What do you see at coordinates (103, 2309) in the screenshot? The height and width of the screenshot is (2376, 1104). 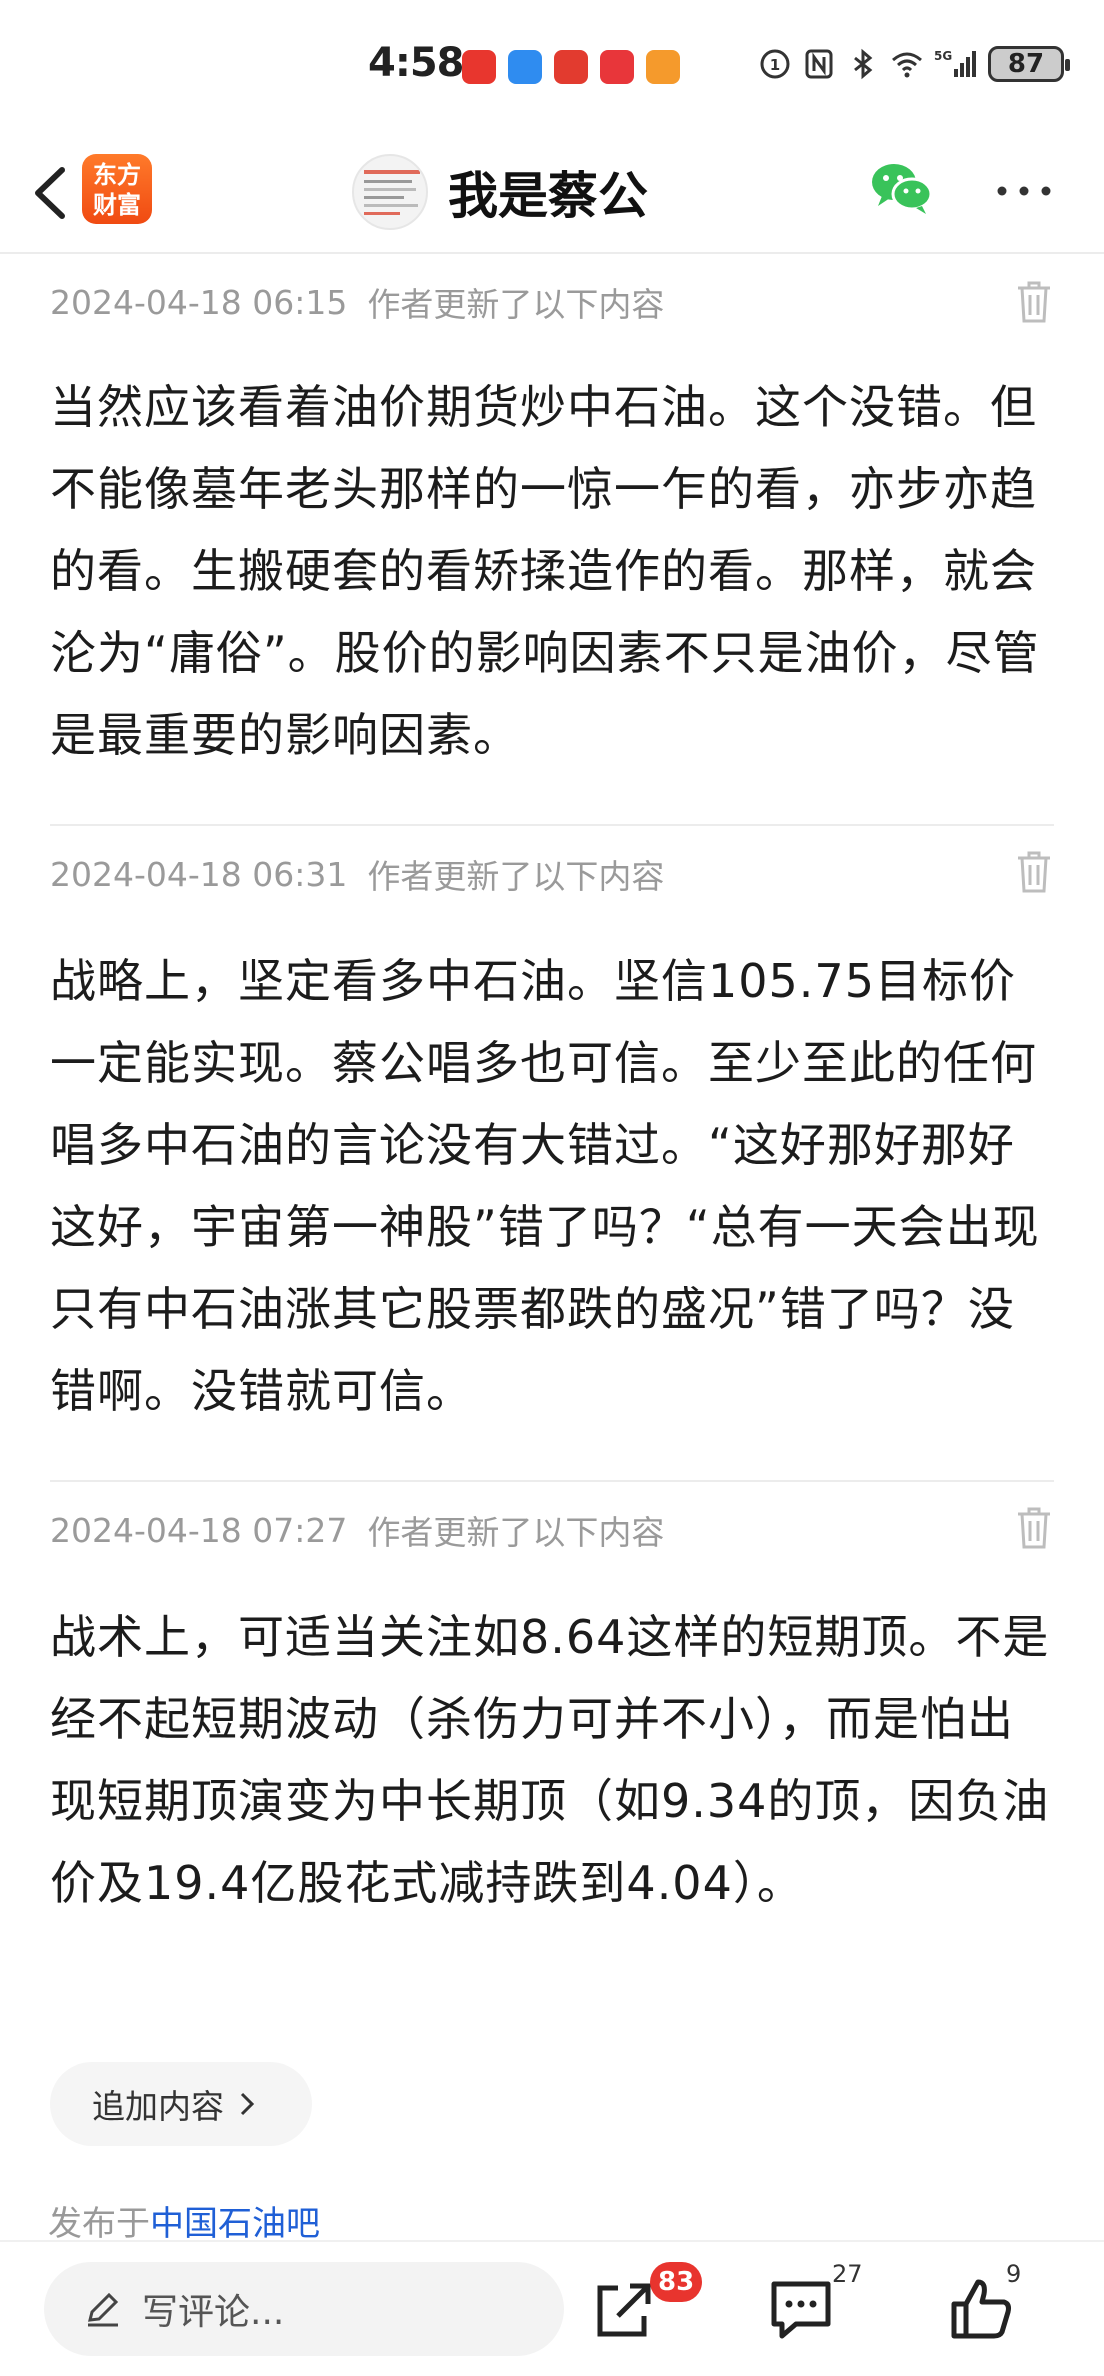 I see `pencil-icon` at bounding box center [103, 2309].